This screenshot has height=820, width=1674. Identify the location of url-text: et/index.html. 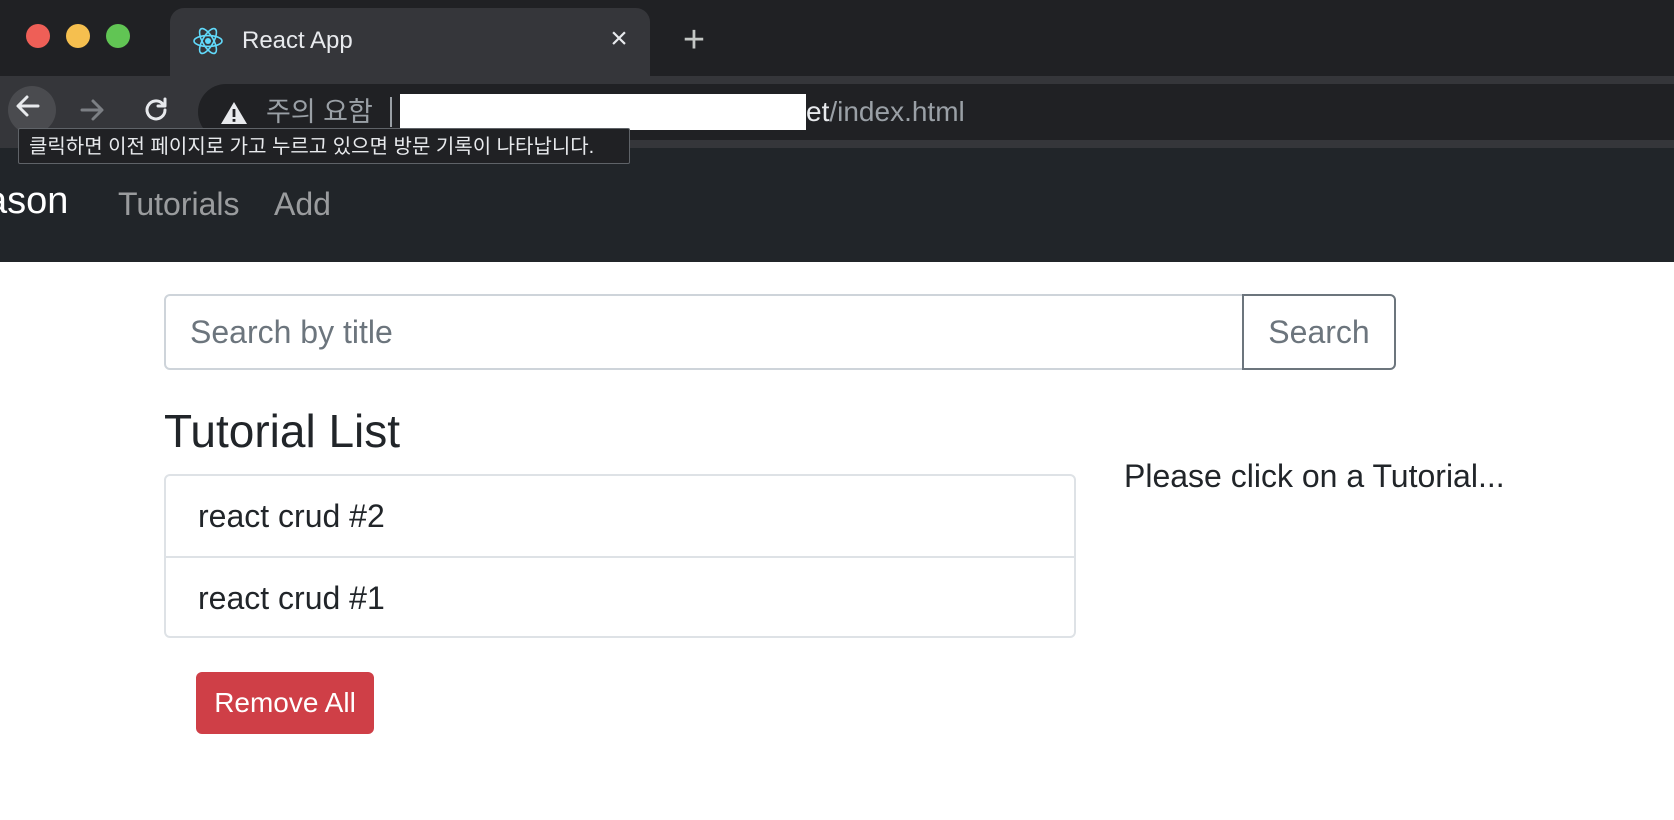
(885, 112).